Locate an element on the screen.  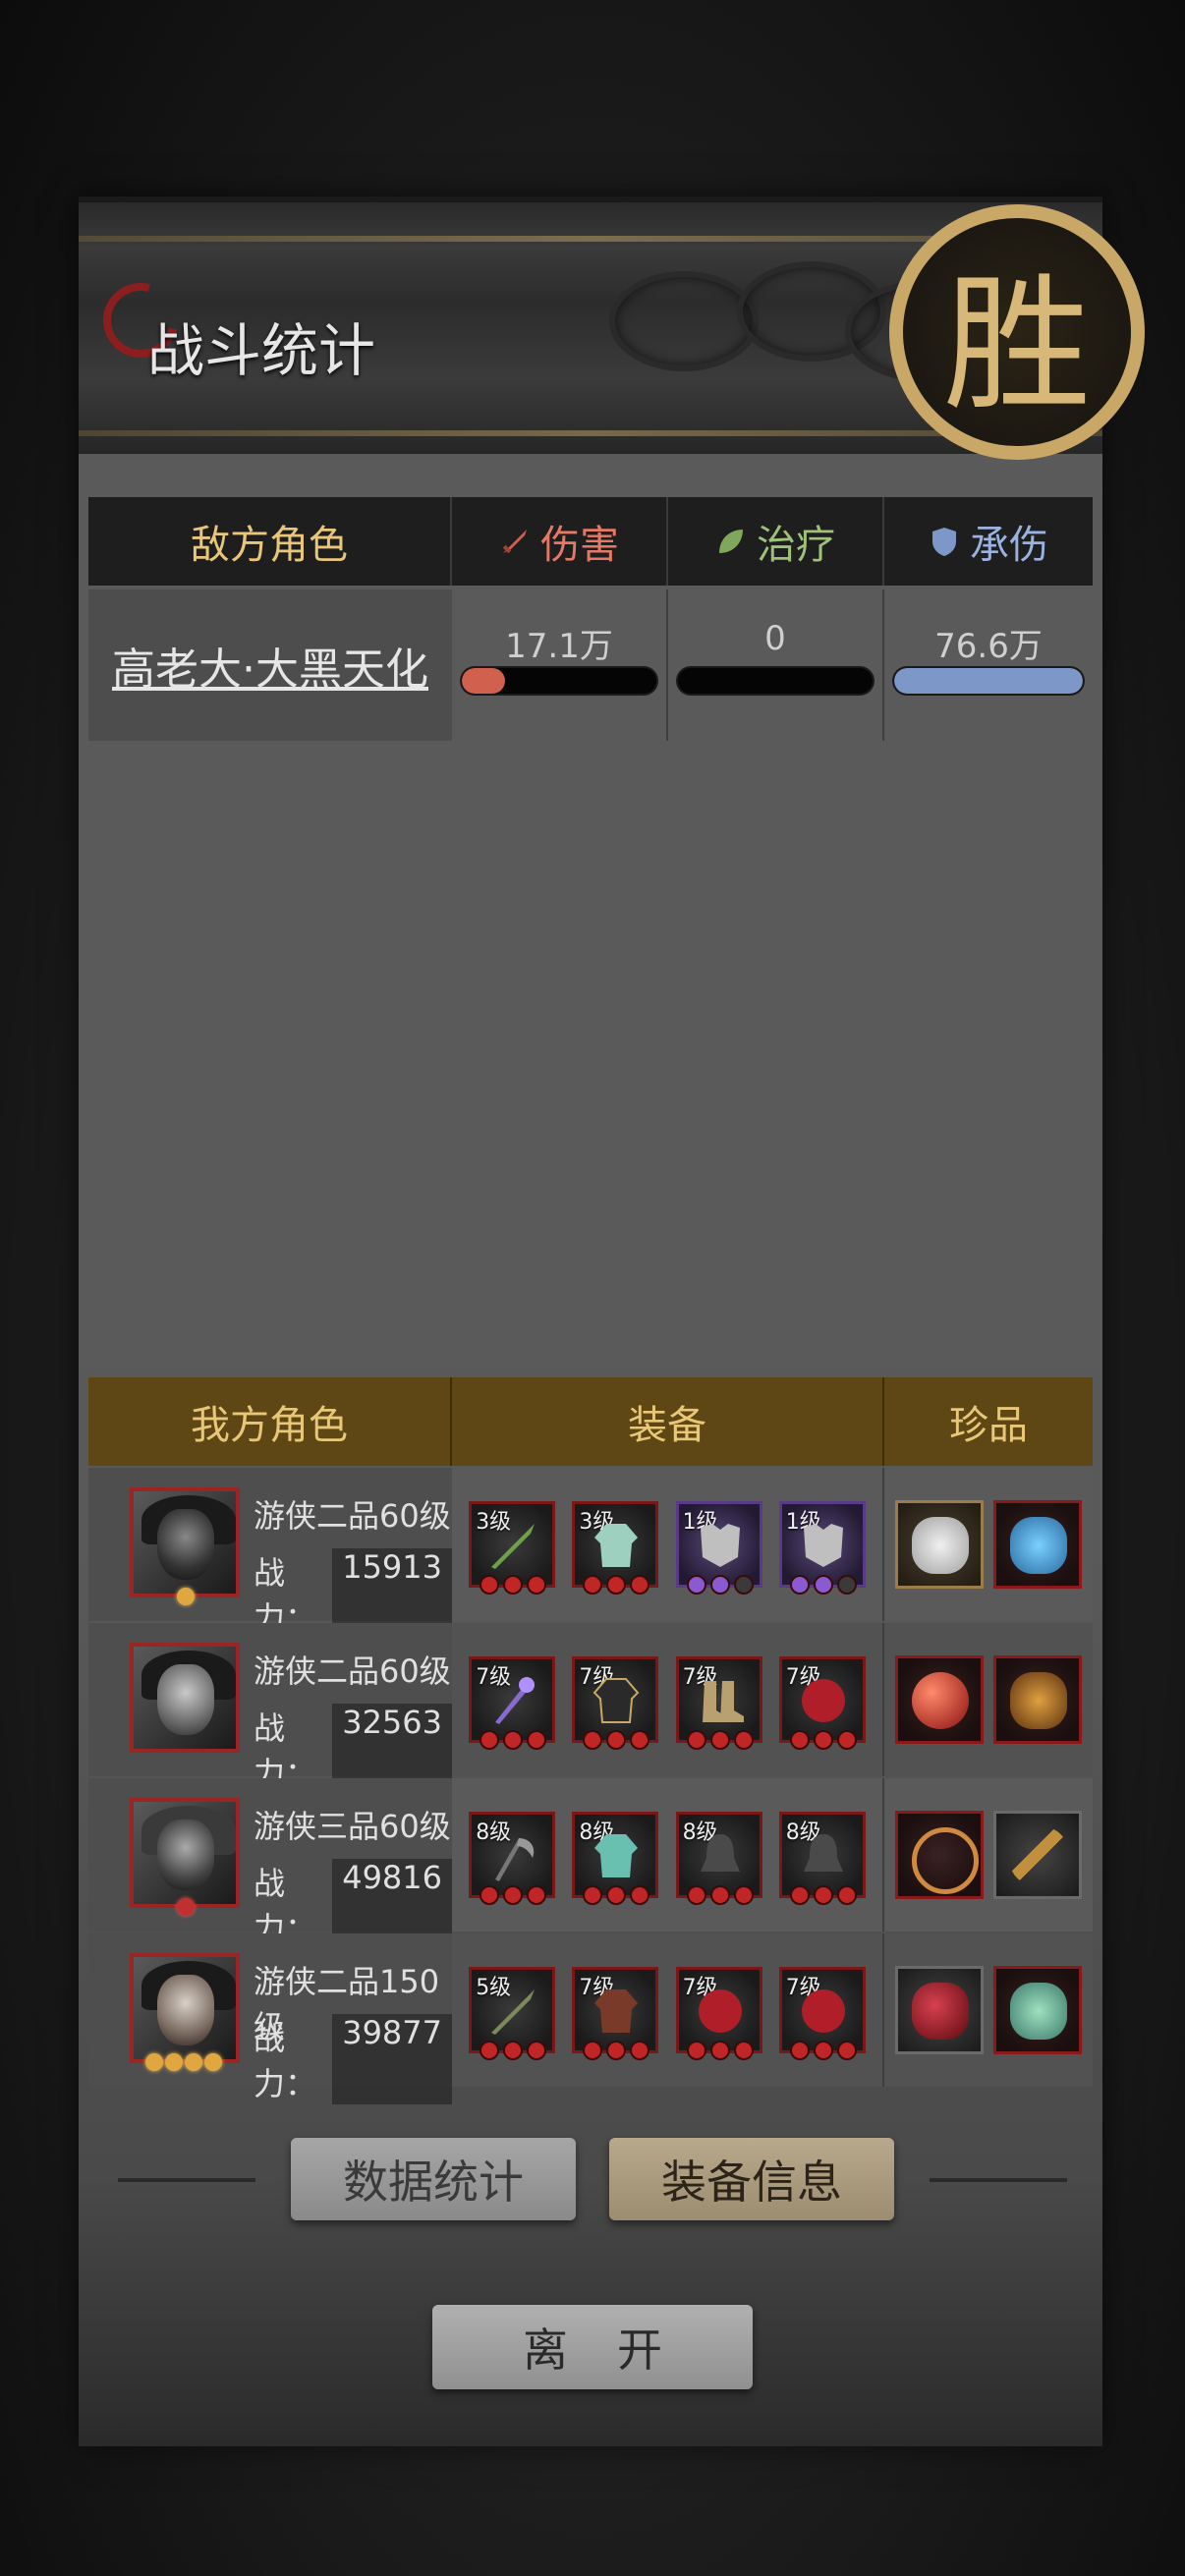
equipment-cell: 3级 3级 1级 1级 is located at coordinates (668, 1544).